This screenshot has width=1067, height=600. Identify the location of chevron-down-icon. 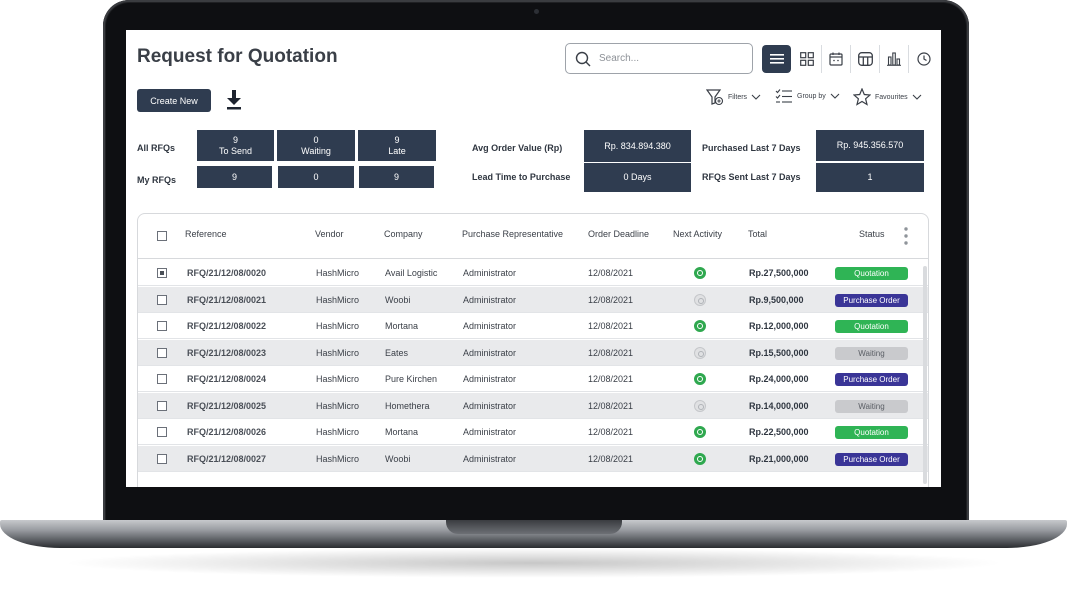
(756, 97).